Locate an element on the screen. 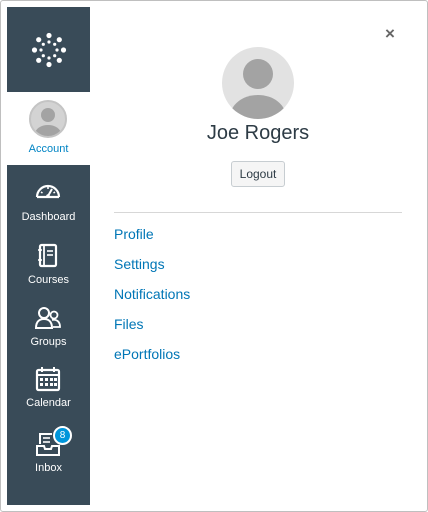  close-tray-button: × is located at coordinates (390, 34).